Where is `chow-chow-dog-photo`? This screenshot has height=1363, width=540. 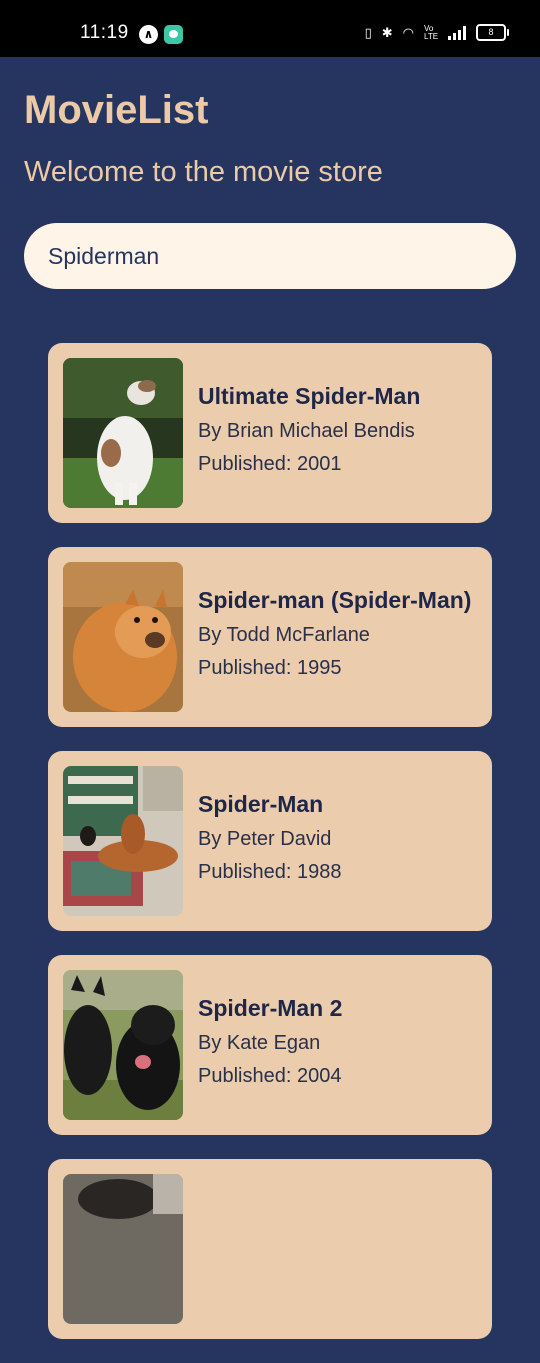
chow-chow-dog-photo is located at coordinates (123, 637).